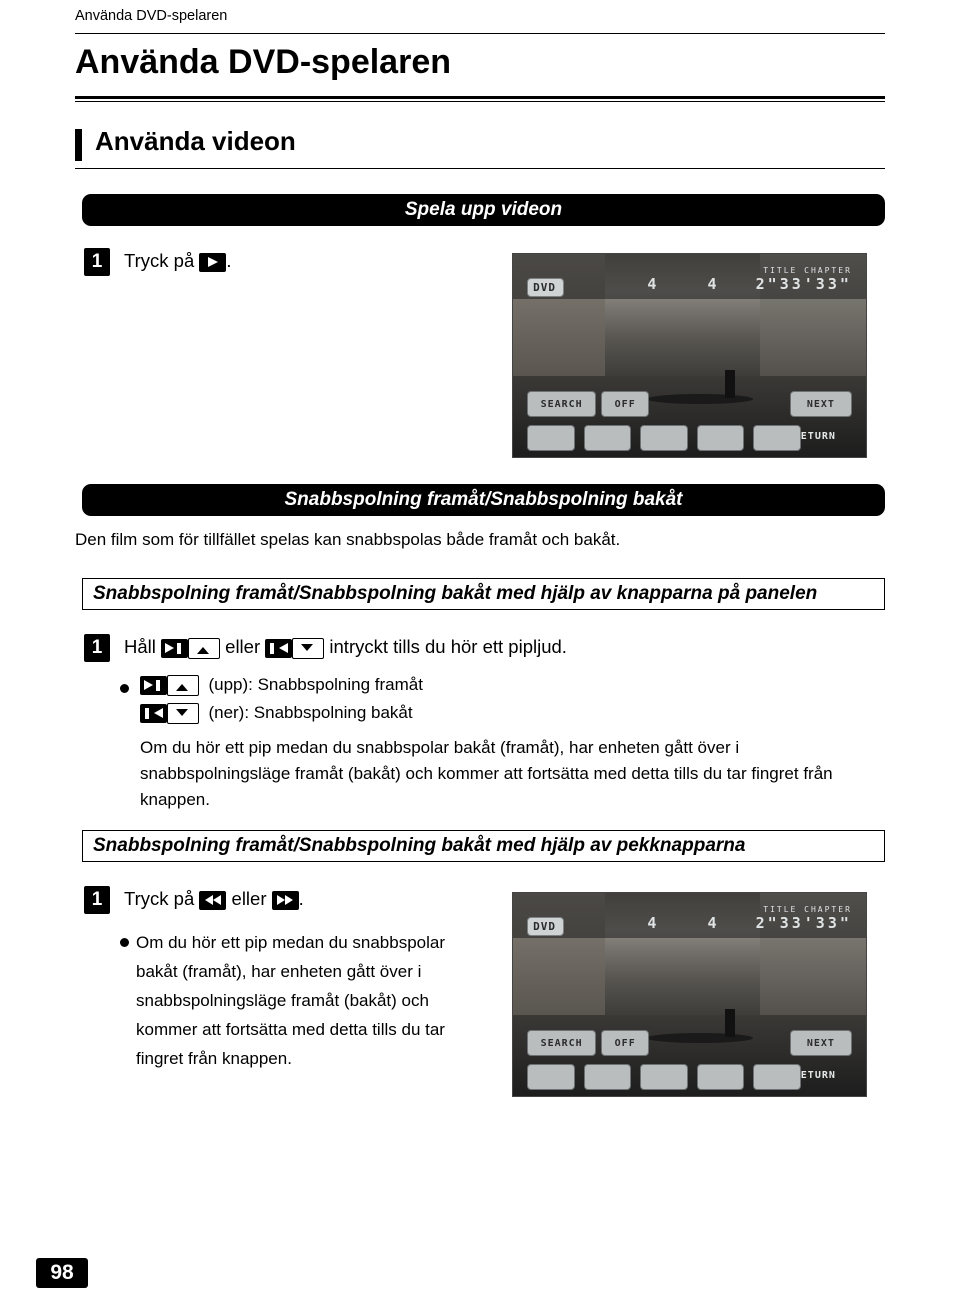  What do you see at coordinates (562, 404) in the screenshot?
I see `dvd-search-button: SEARCH` at bounding box center [562, 404].